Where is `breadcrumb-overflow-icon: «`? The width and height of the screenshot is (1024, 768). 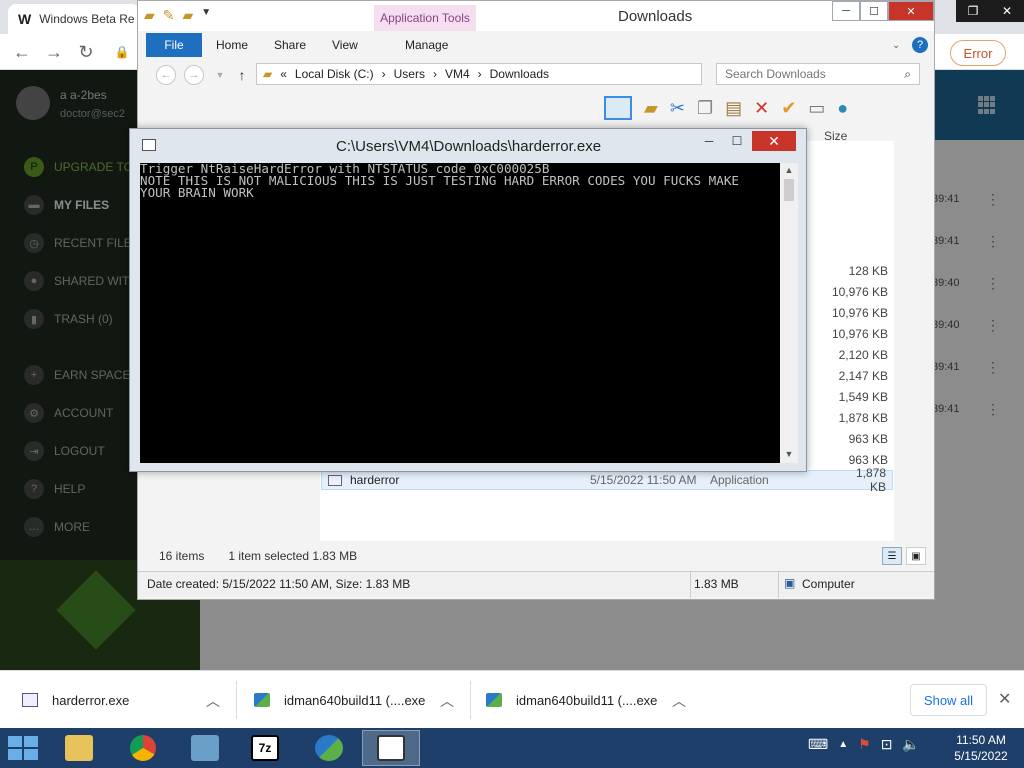 breadcrumb-overflow-icon: « is located at coordinates (283, 74).